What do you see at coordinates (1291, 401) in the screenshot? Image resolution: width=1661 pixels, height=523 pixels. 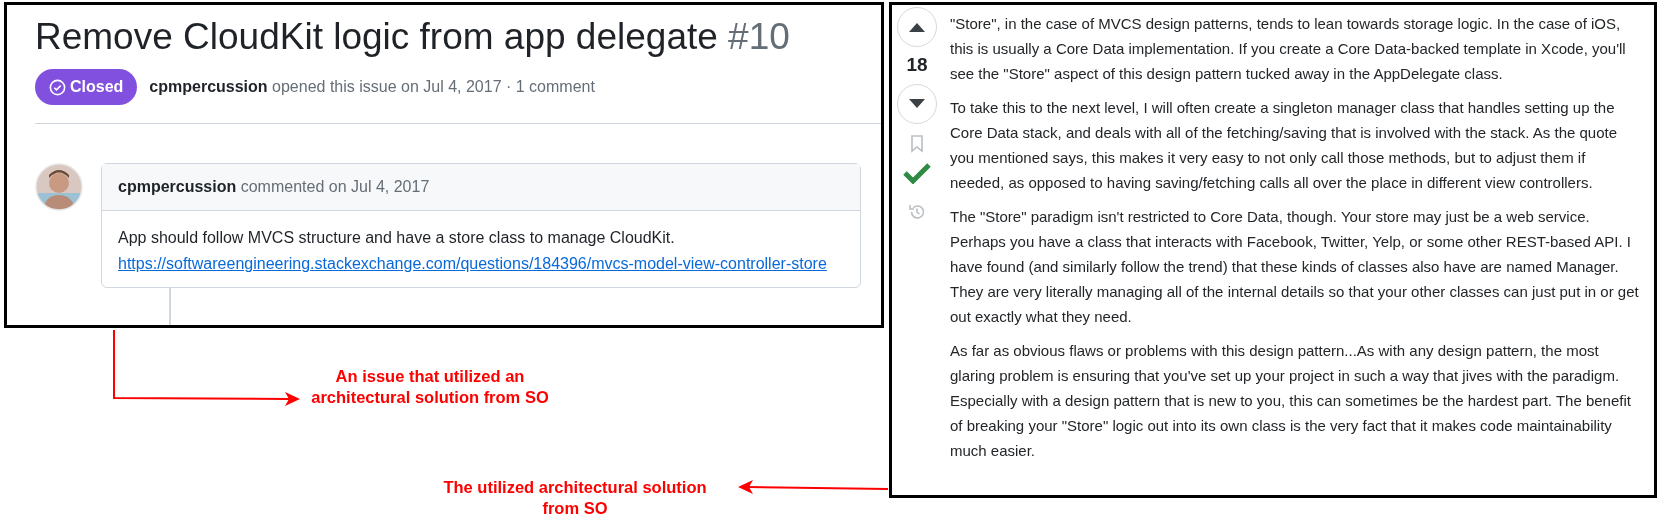 I see `answer-paragraph: As far as obvious flaws or problems with this design pattern...As with any design pattern, the most glaring problem is ensuring that you've set up your project in such a way that jives with the paradigm. Especially with a design pattern that is new to you, this can sometimes be the hardest part. The benefit of breaking your "Store" logic out into its own class is the very fact that it makes code maintainability much easier.` at bounding box center [1291, 401].